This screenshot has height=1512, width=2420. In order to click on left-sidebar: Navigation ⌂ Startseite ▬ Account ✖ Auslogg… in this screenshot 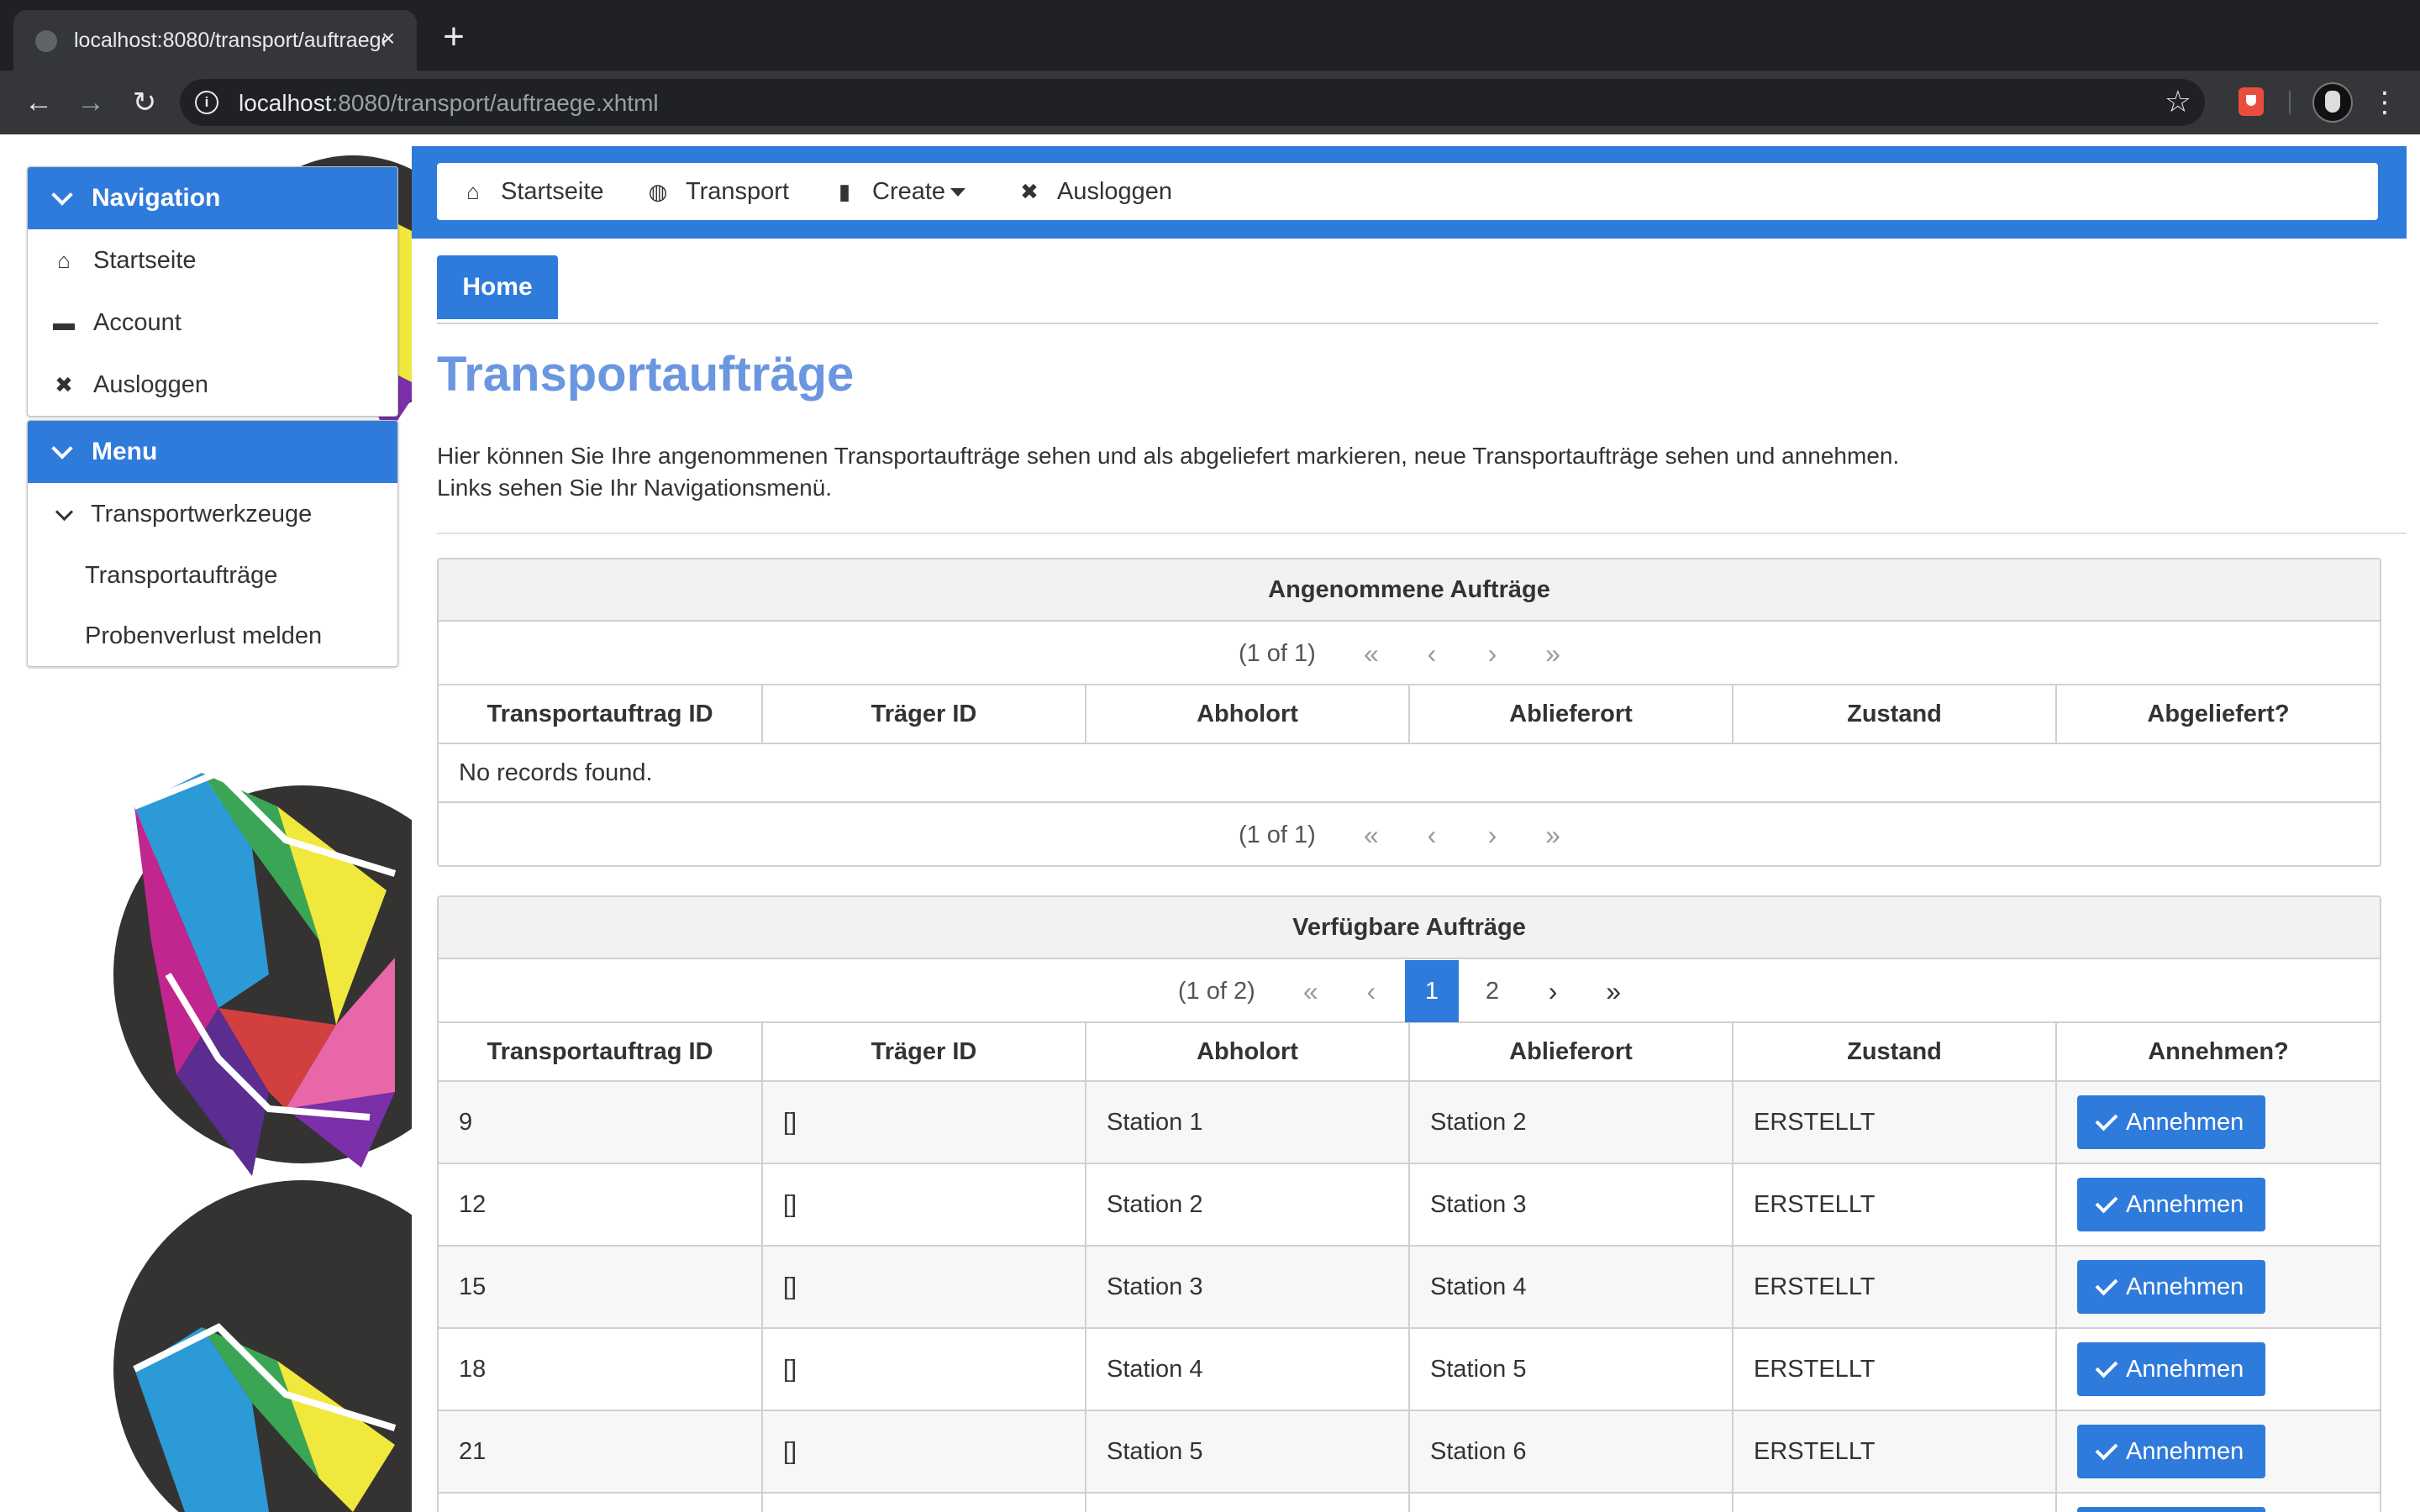, I will do `click(212, 416)`.